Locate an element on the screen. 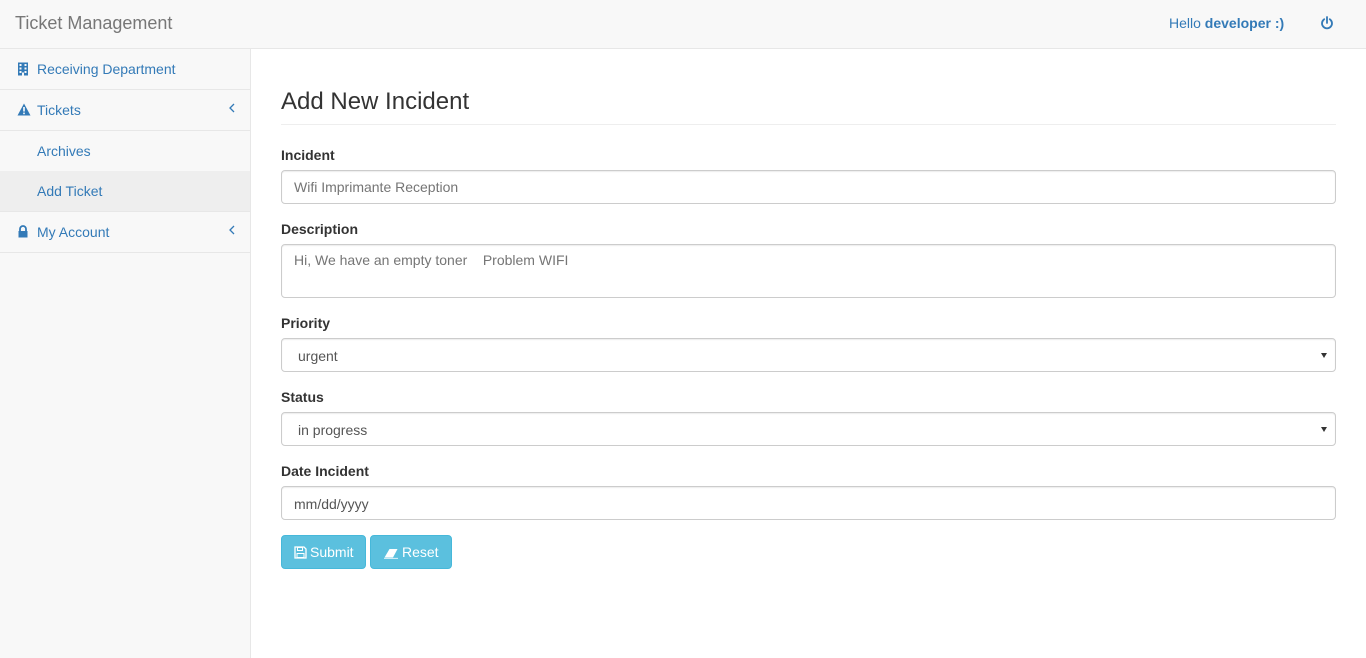  reset-button: Reset is located at coordinates (411, 552).